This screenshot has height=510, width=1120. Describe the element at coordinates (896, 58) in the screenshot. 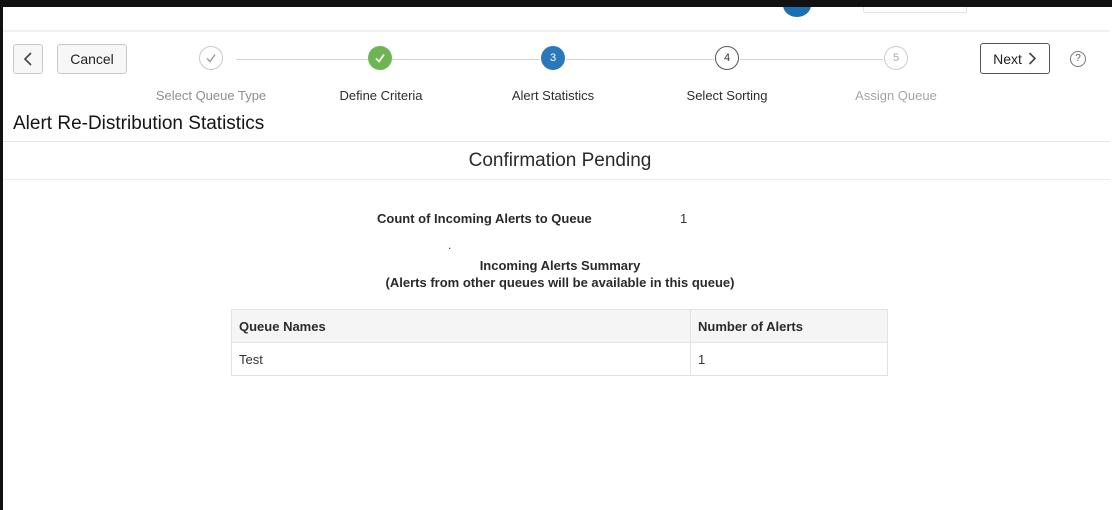

I see `train-stop-assign-queue: 5` at that location.